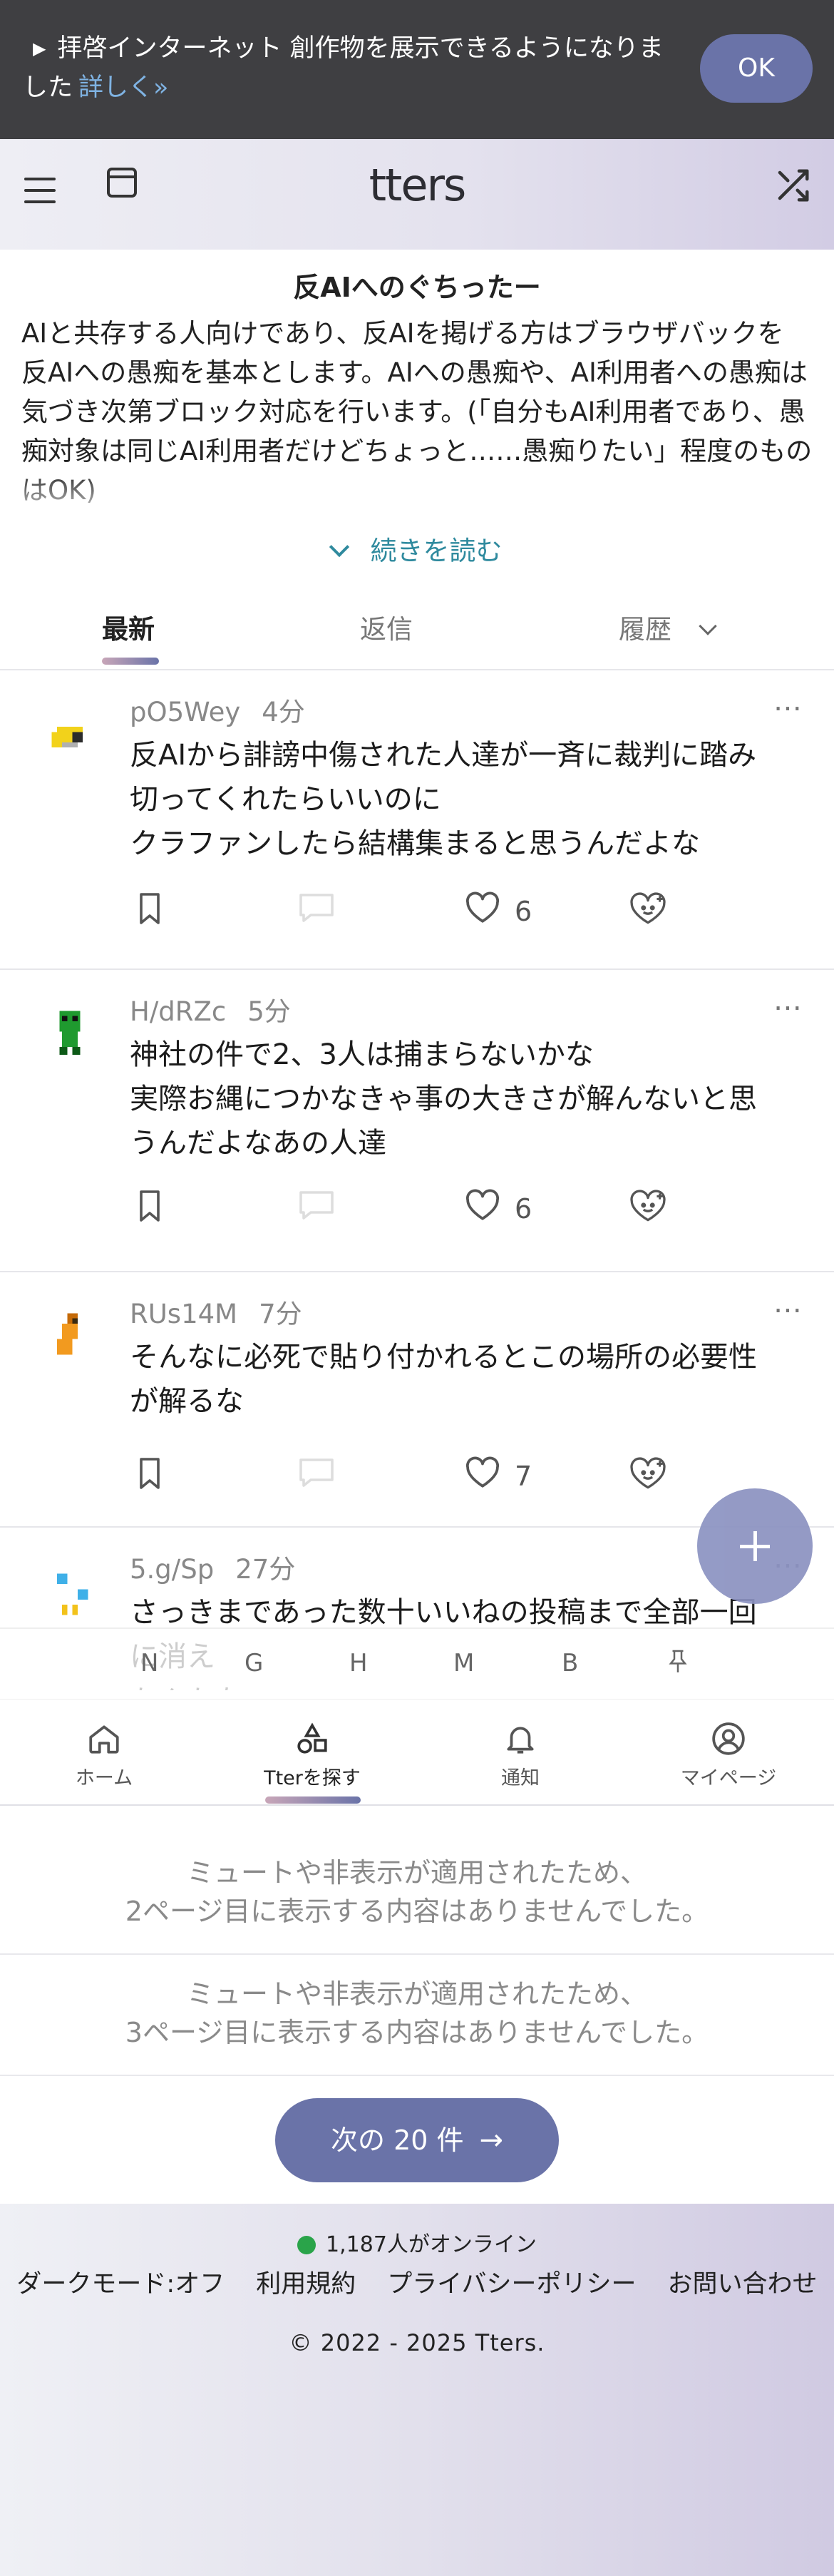 This screenshot has width=834, height=2576. Describe the element at coordinates (185, 712) in the screenshot. I see `post-username: pO5Wey` at that location.